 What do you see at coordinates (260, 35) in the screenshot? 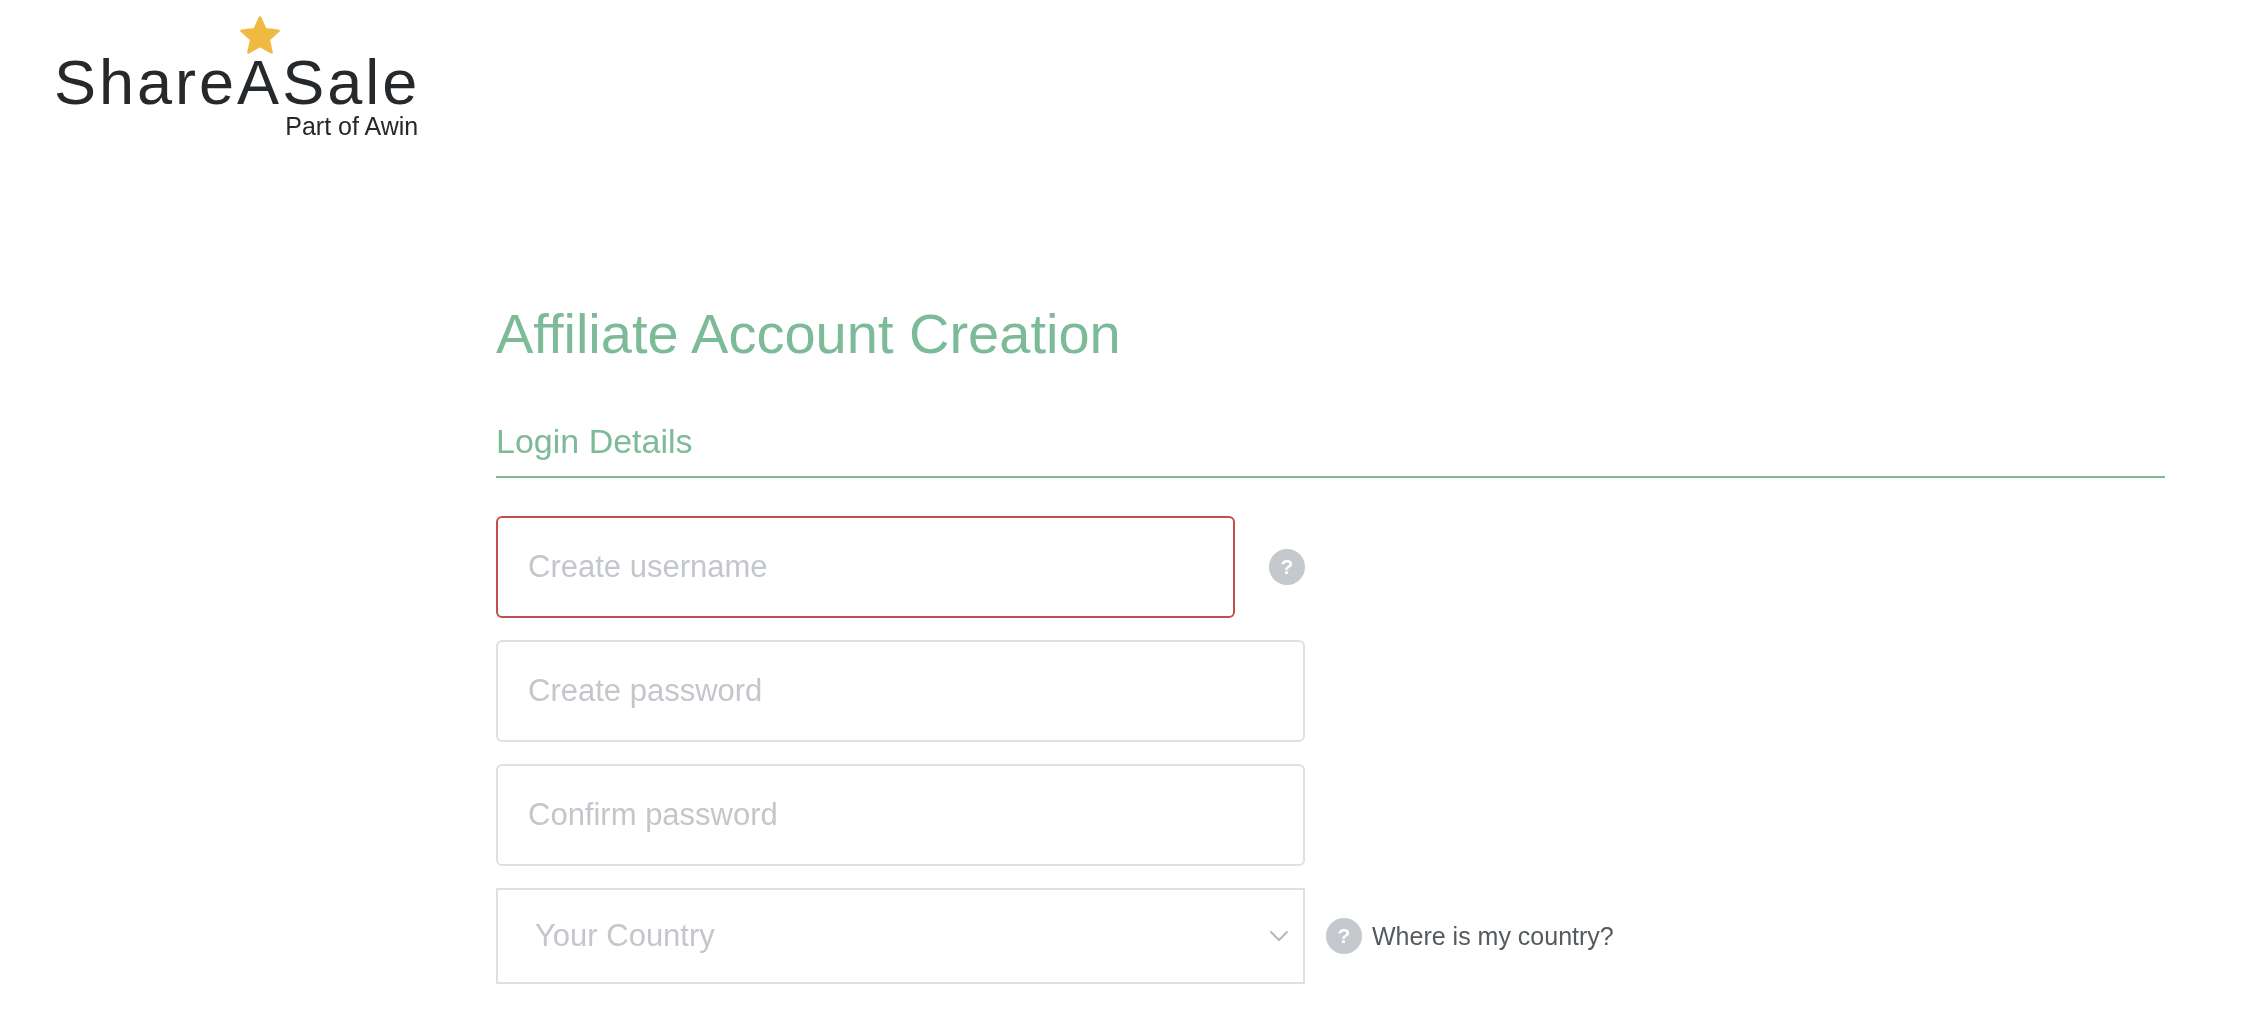
I see `star-icon` at bounding box center [260, 35].